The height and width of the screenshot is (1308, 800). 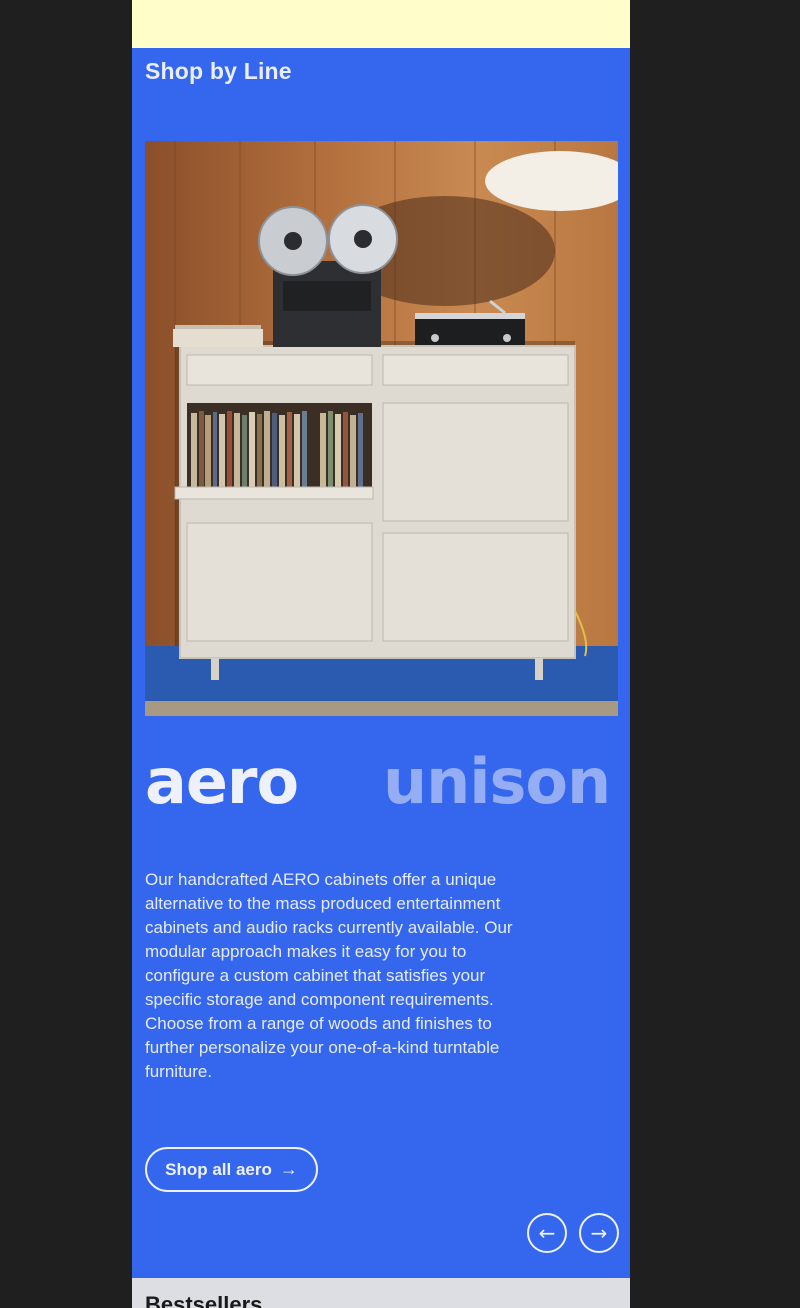 I want to click on shop-all-aero-button: Shop all aero →, so click(x=231, y=1169).